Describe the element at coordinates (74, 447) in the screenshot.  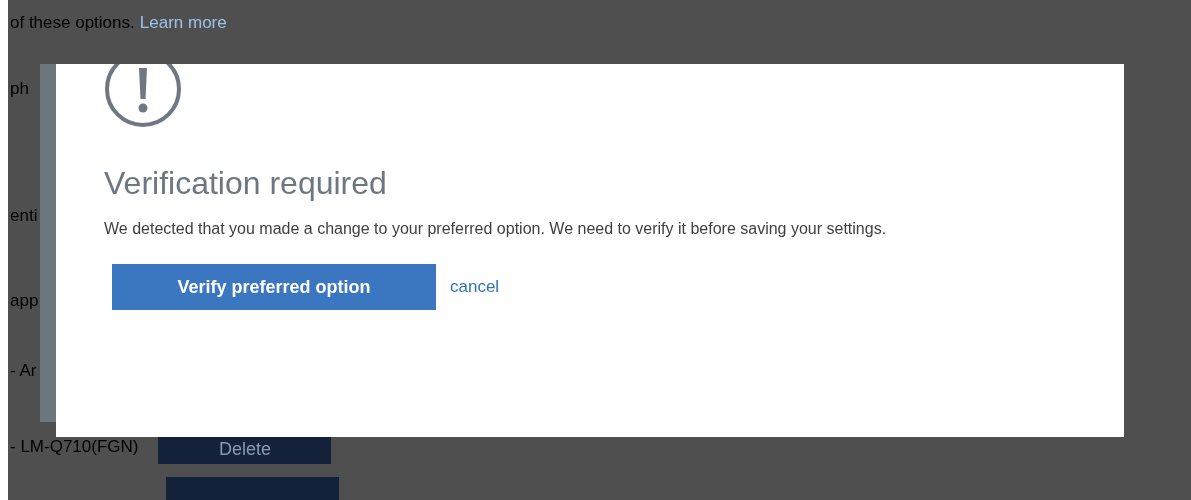
I see `row-label: - LM-Q710(FGN)` at that location.